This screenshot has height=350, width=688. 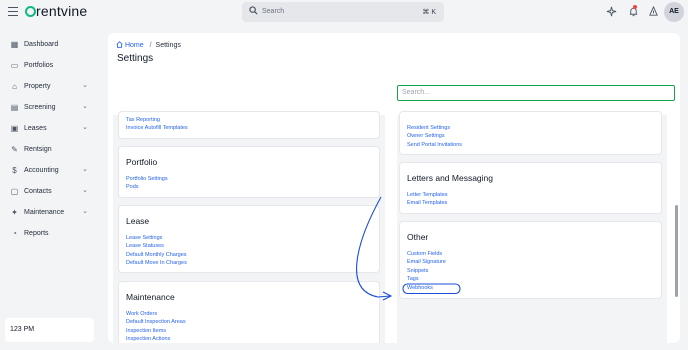 What do you see at coordinates (676, 251) in the screenshot?
I see `scrollbar` at bounding box center [676, 251].